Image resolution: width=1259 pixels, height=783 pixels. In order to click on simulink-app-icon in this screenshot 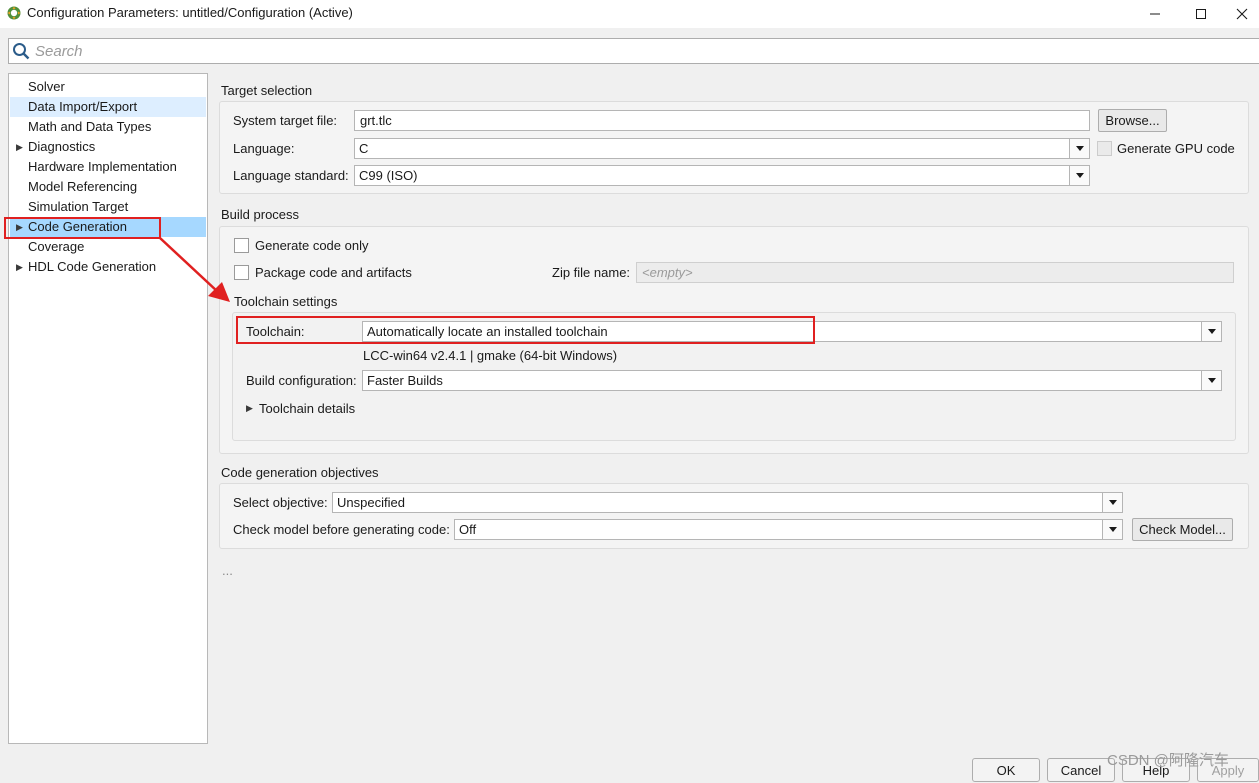, I will do `click(14, 13)`.